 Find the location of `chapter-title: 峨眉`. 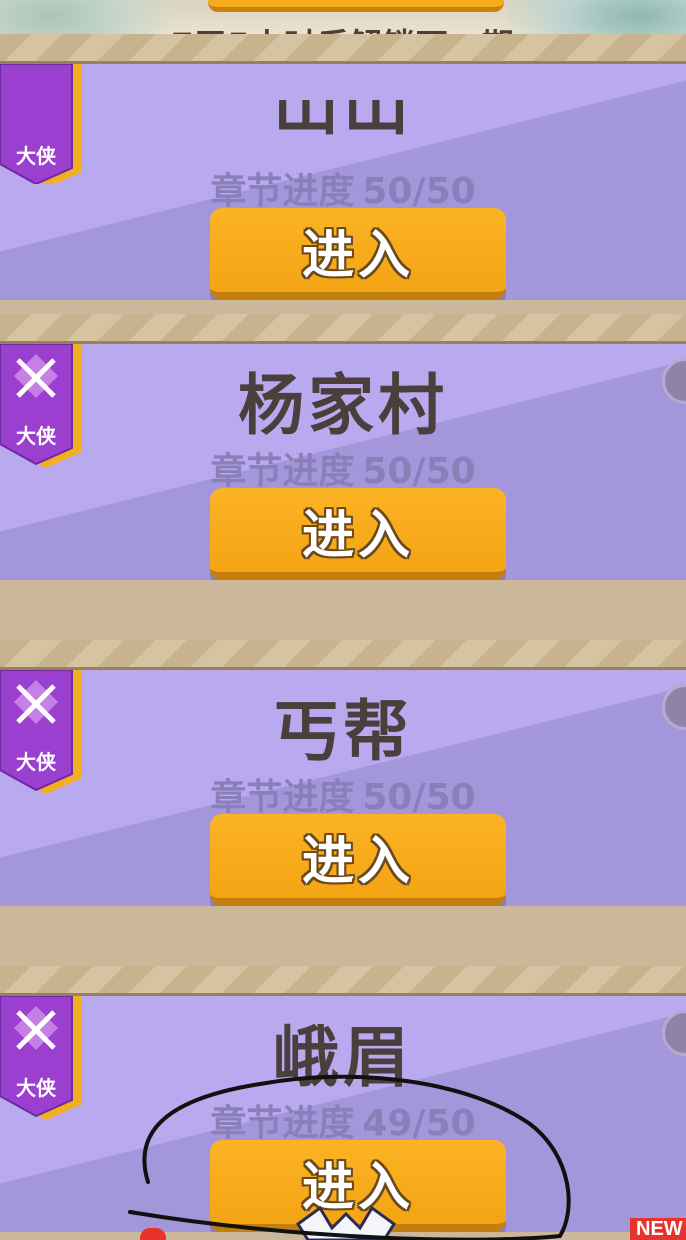

chapter-title: 峨眉 is located at coordinates (343, 1057).